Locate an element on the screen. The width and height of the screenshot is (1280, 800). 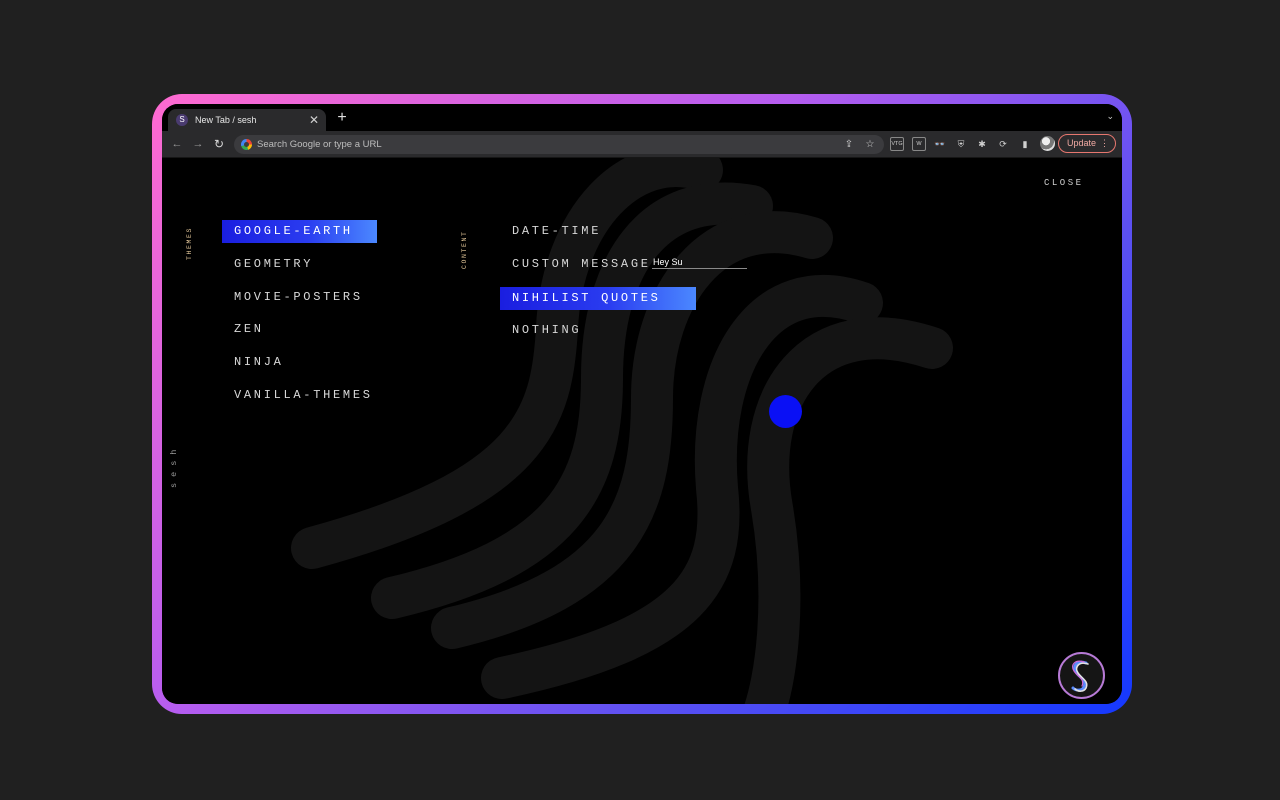
content-item-custom-message: CUSTOM MESSAGE is located at coordinates (581, 264).